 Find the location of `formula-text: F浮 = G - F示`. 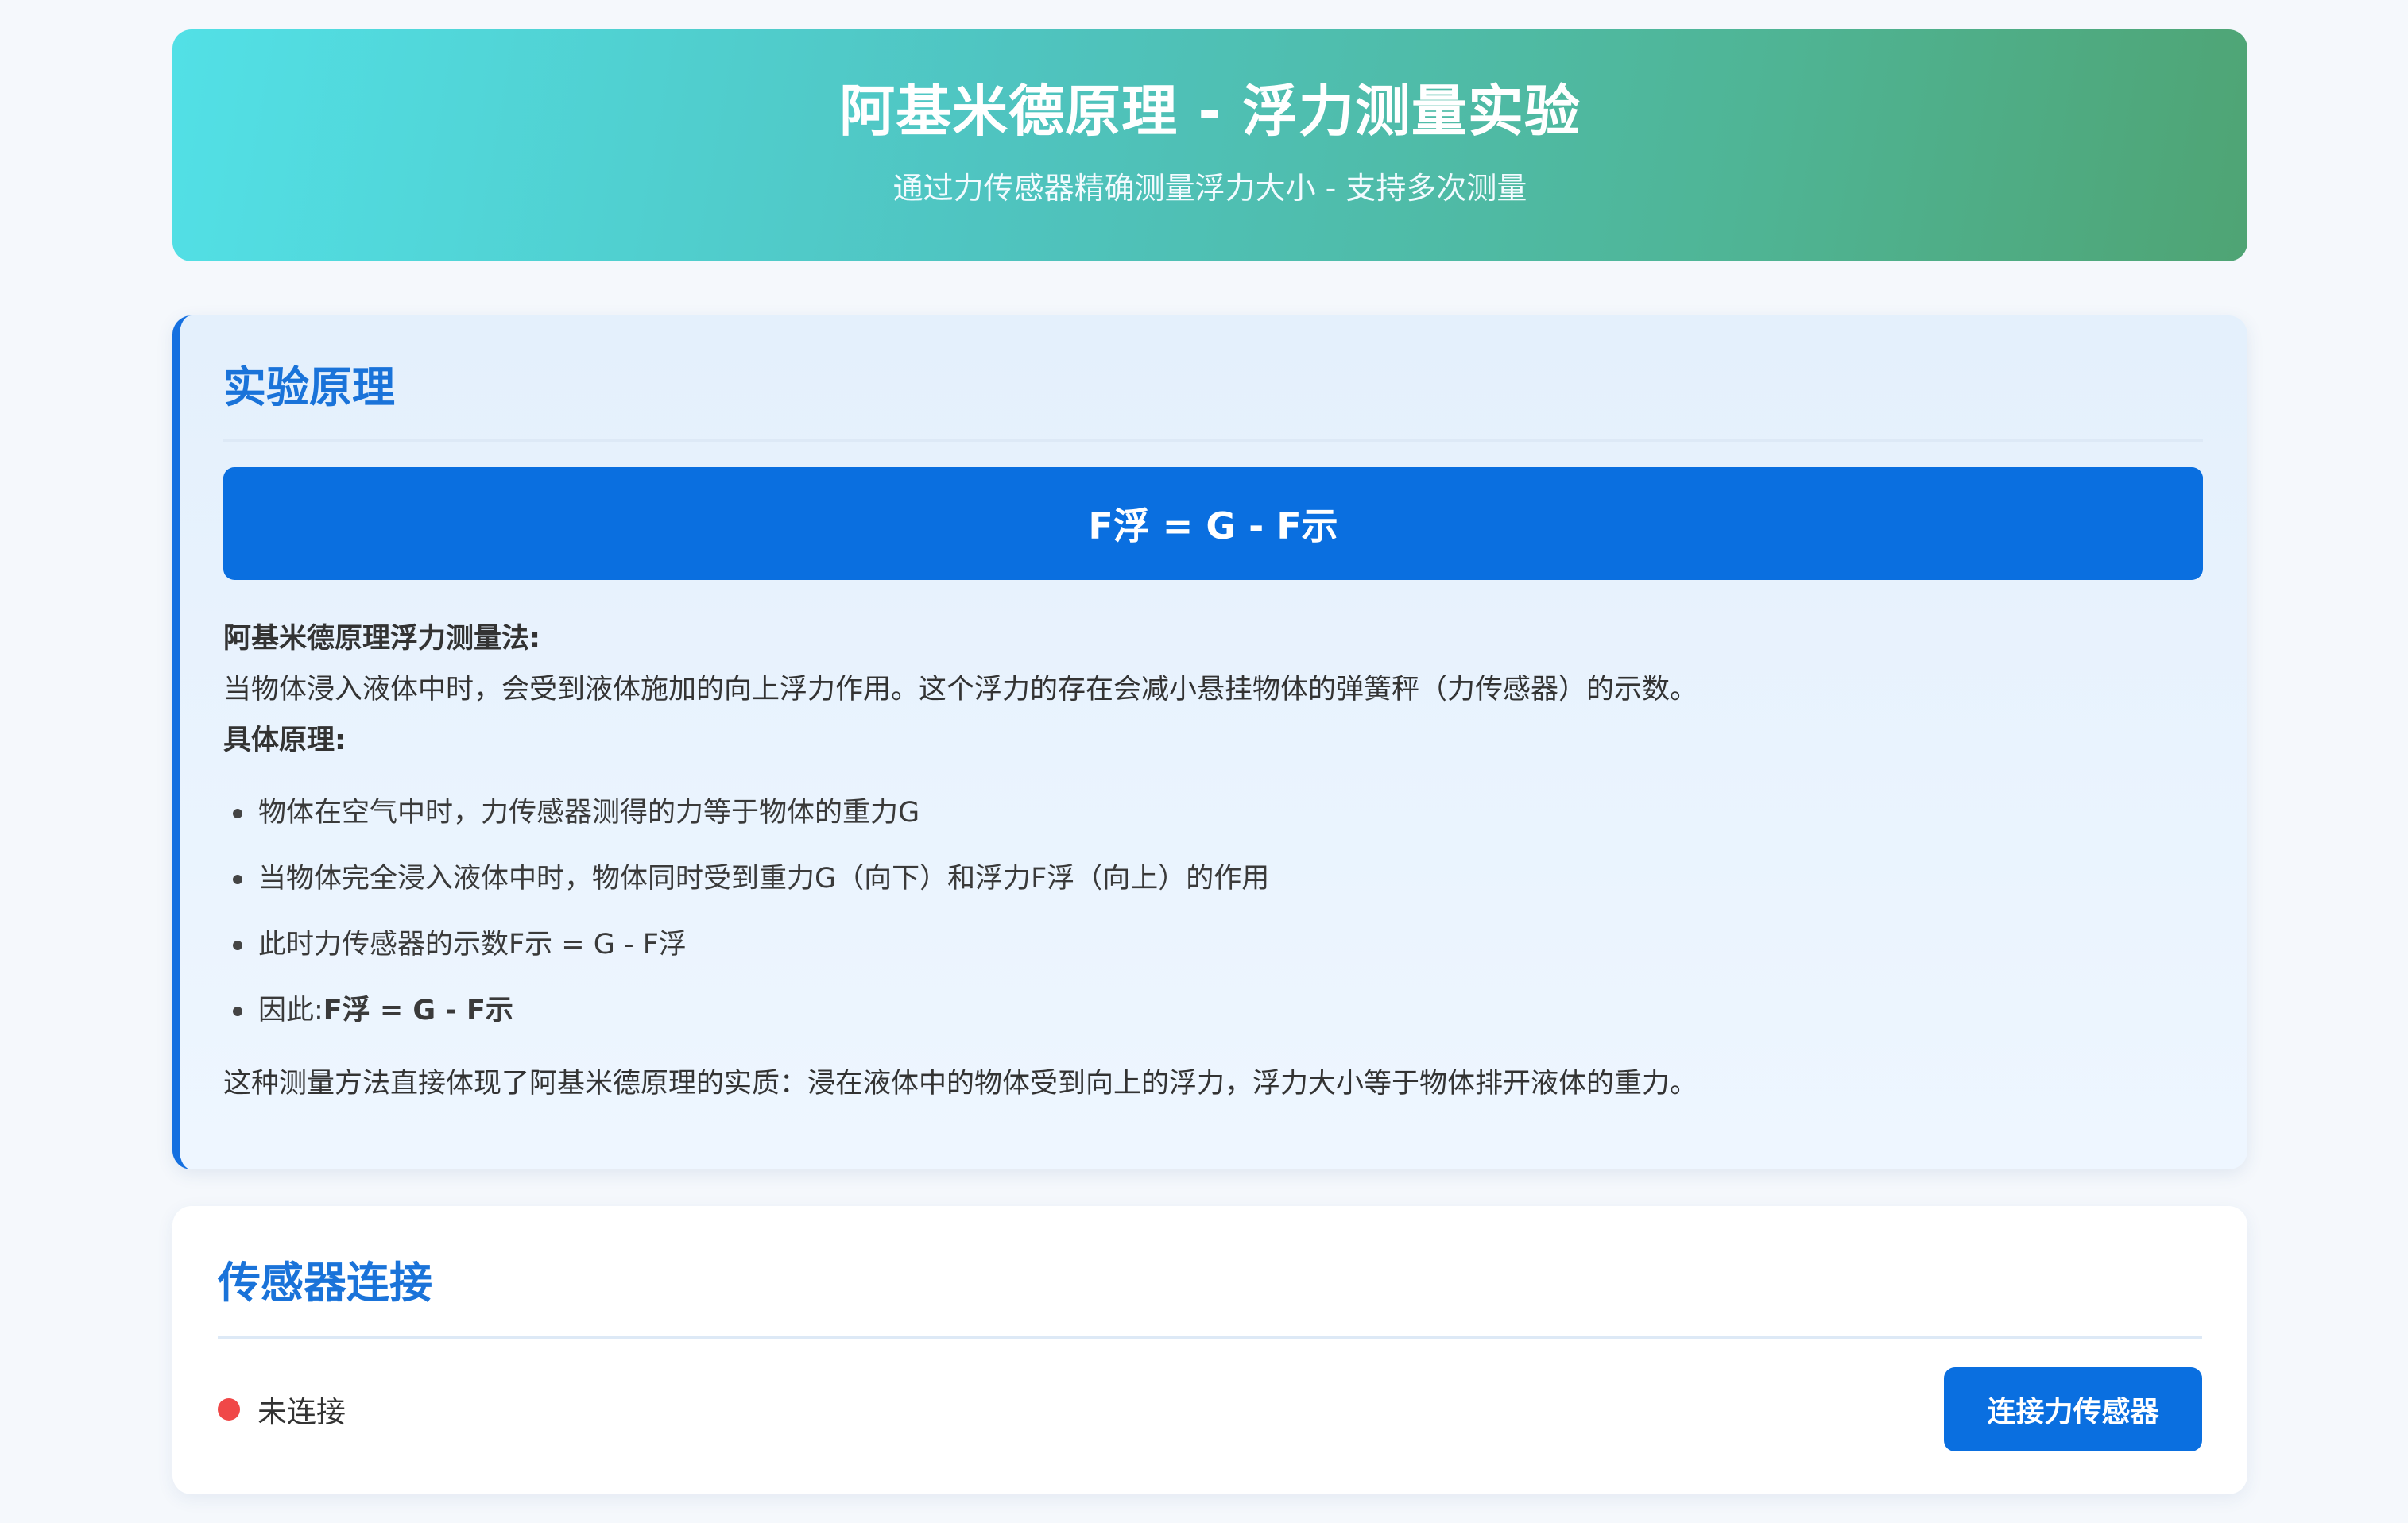

formula-text: F浮 = G - F示 is located at coordinates (1213, 526).